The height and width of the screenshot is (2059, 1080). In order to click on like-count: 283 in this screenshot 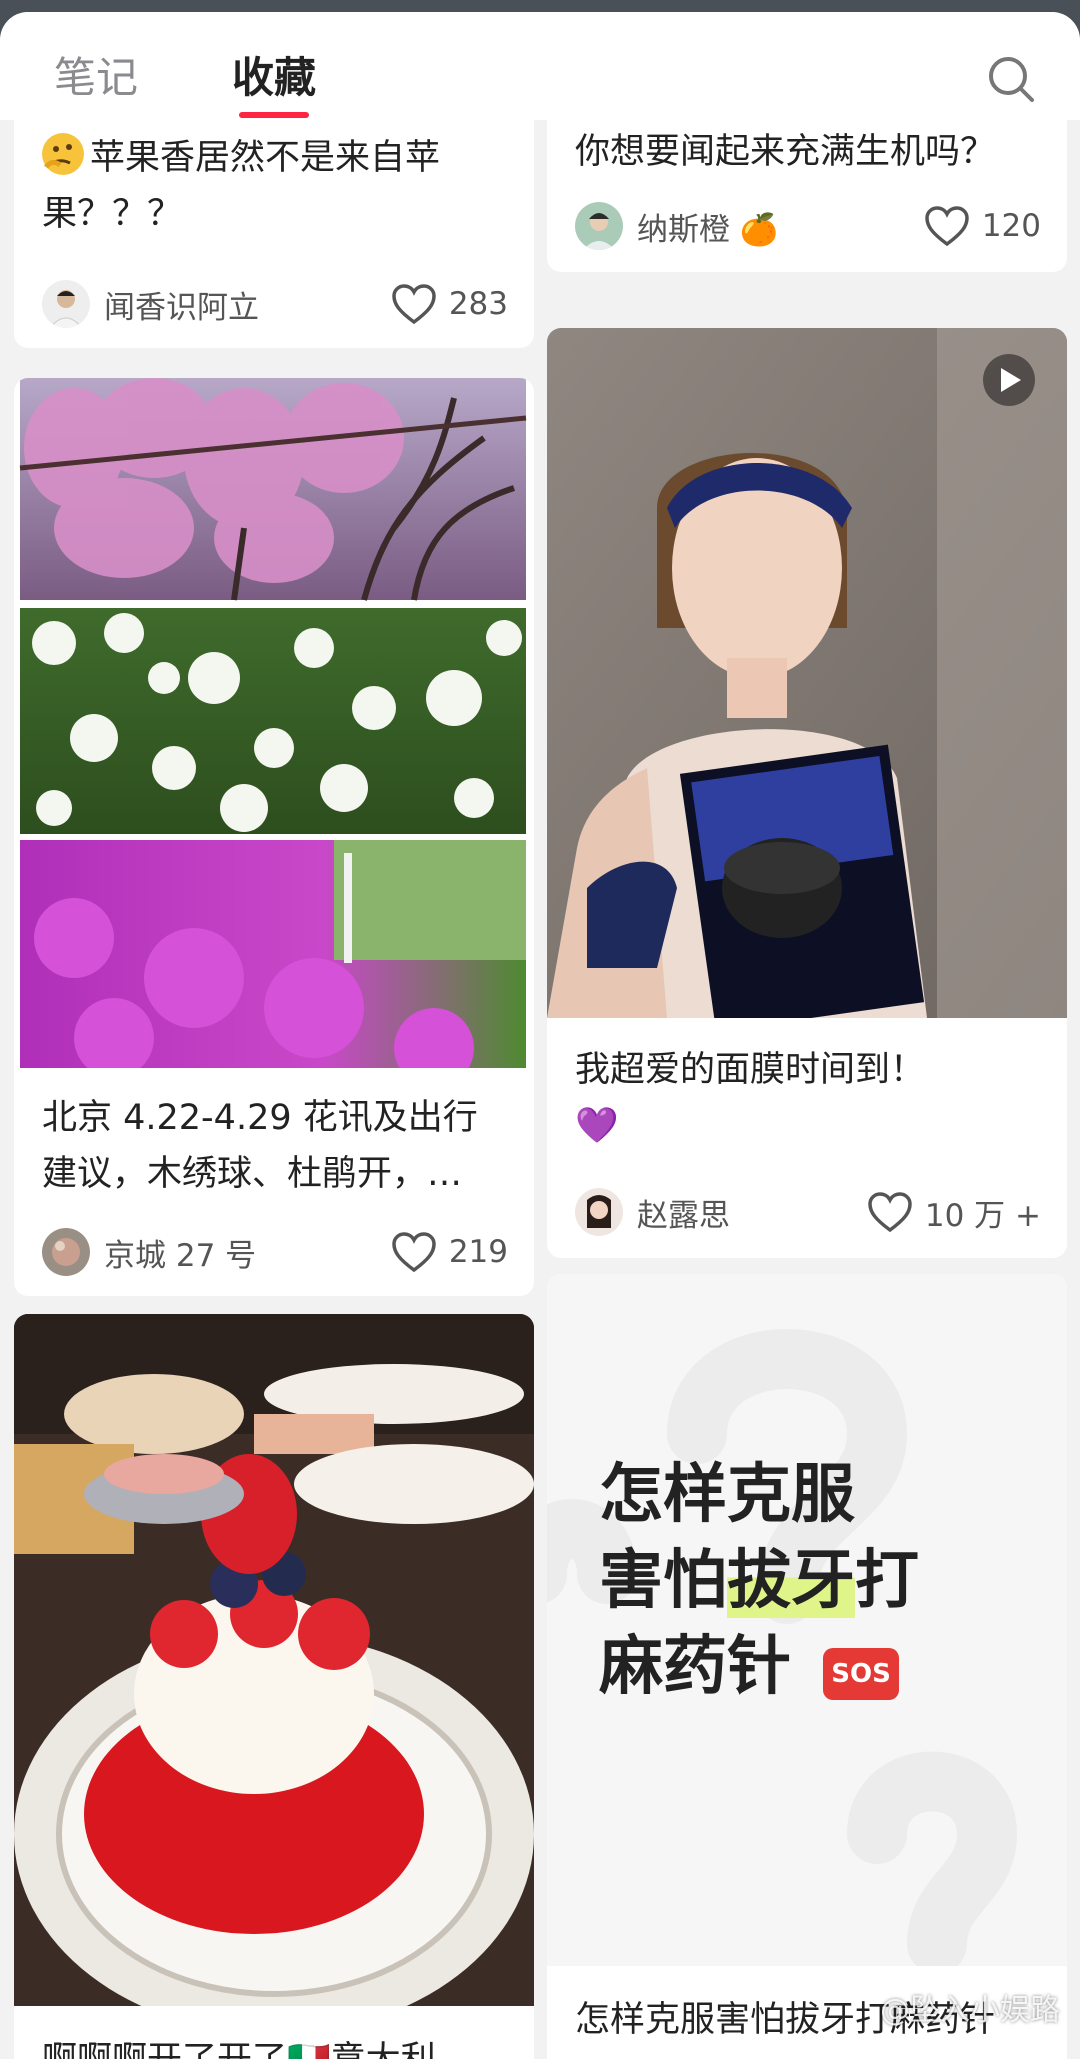, I will do `click(478, 304)`.